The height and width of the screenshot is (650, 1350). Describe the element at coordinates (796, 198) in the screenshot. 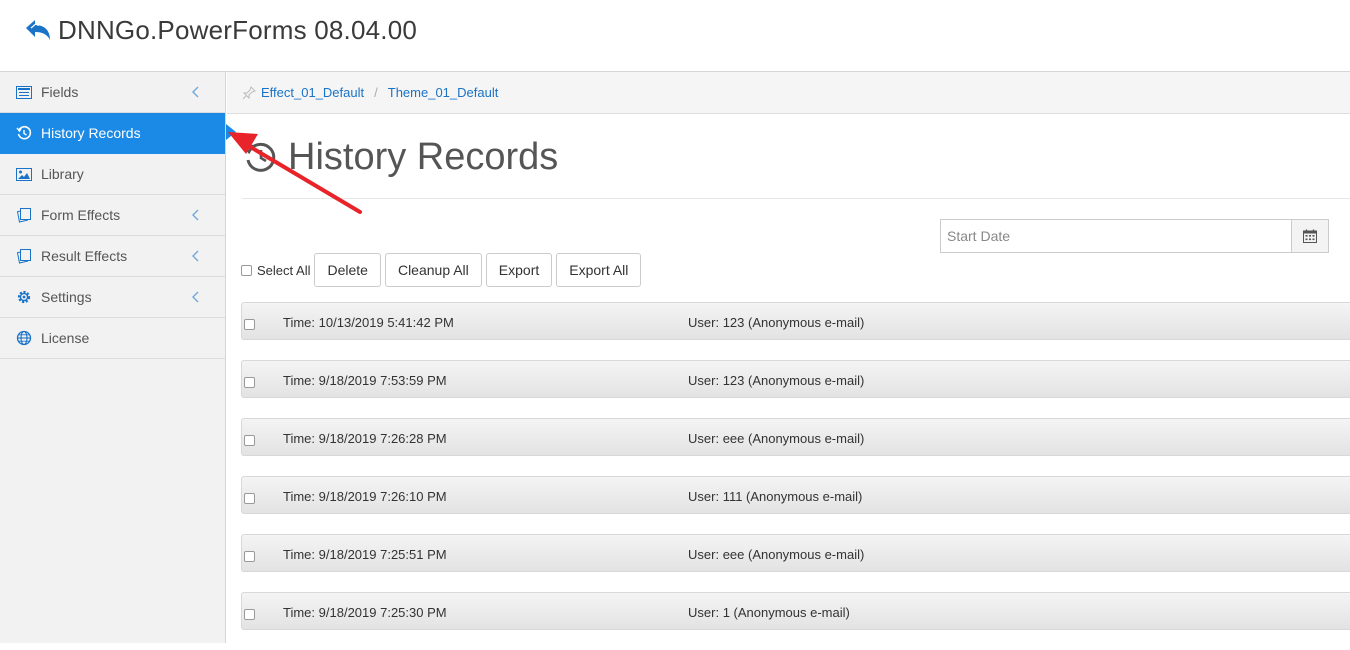

I see `divider` at that location.